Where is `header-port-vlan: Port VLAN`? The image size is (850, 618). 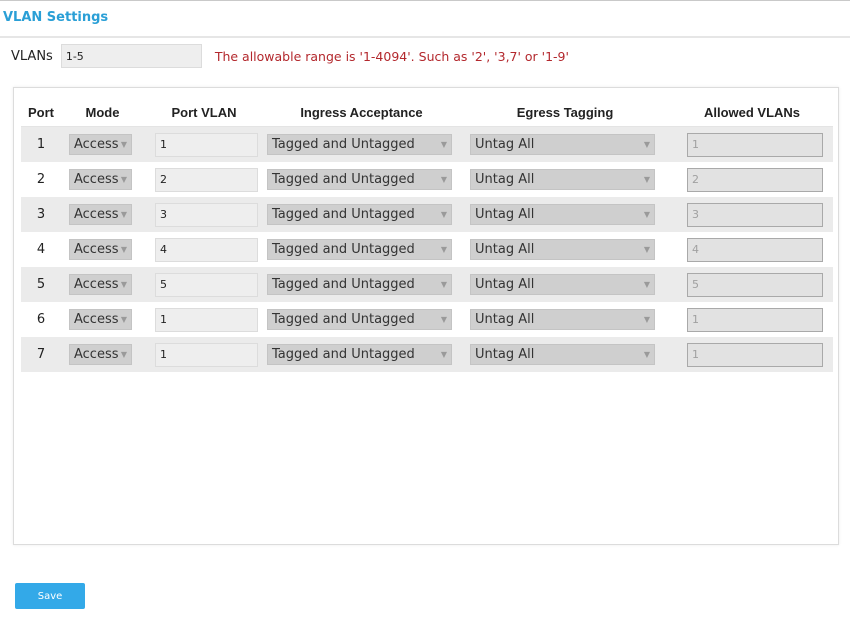 header-port-vlan: Port VLAN is located at coordinates (204, 112).